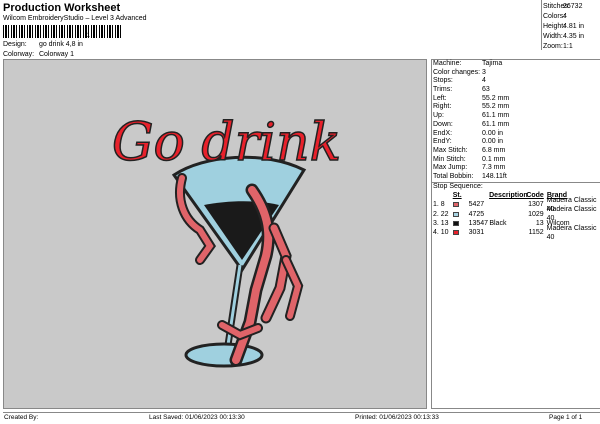 The height and width of the screenshot is (424, 600). What do you see at coordinates (449, 159) in the screenshot?
I see `info-label: Min Stitch:` at bounding box center [449, 159].